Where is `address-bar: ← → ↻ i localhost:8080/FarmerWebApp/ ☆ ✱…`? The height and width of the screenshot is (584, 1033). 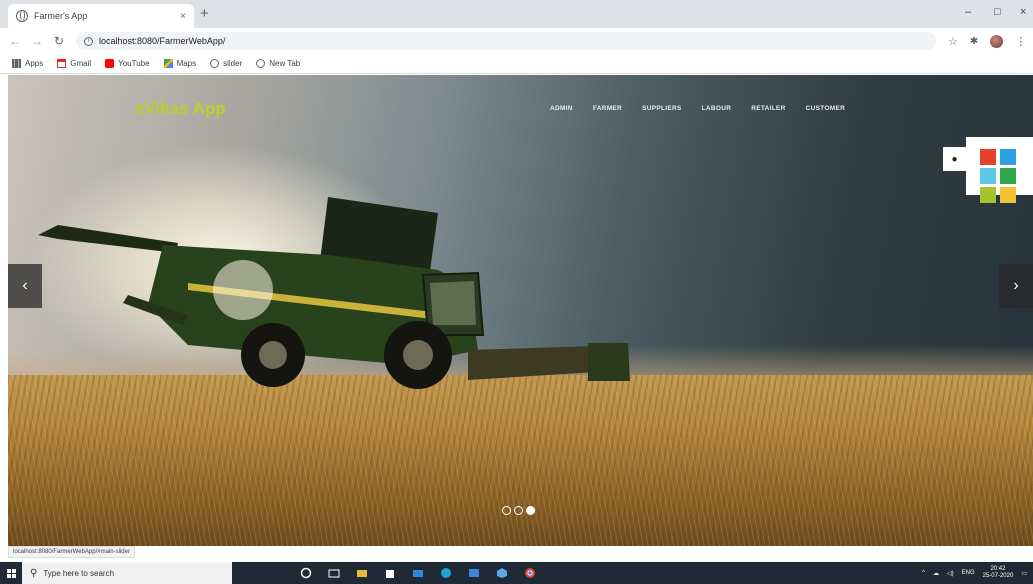
address-bar: ← → ↻ i localhost:8080/FarmerWebApp/ ☆ ✱… is located at coordinates (516, 41).